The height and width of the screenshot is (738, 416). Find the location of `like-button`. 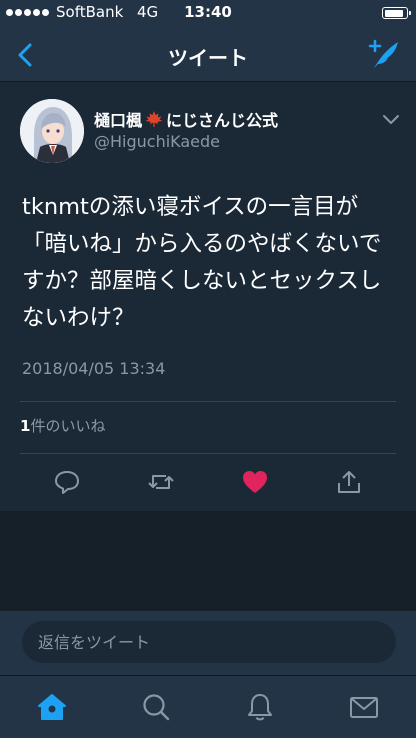

like-button is located at coordinates (255, 482).